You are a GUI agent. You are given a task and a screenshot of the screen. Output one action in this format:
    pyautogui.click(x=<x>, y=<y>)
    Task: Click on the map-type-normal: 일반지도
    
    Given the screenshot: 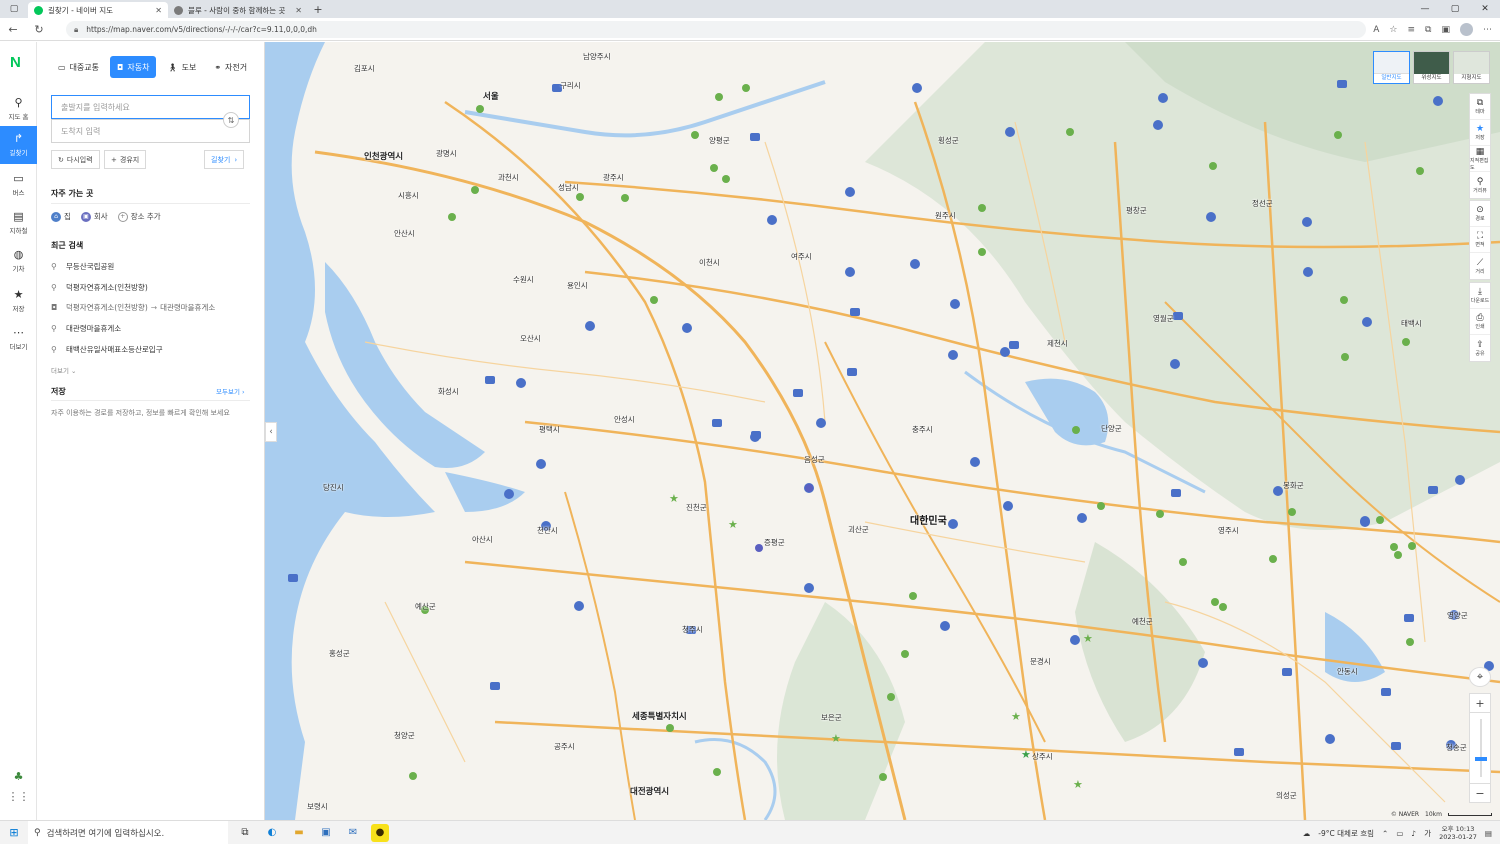 What is the action you would take?
    pyautogui.click(x=1391, y=67)
    